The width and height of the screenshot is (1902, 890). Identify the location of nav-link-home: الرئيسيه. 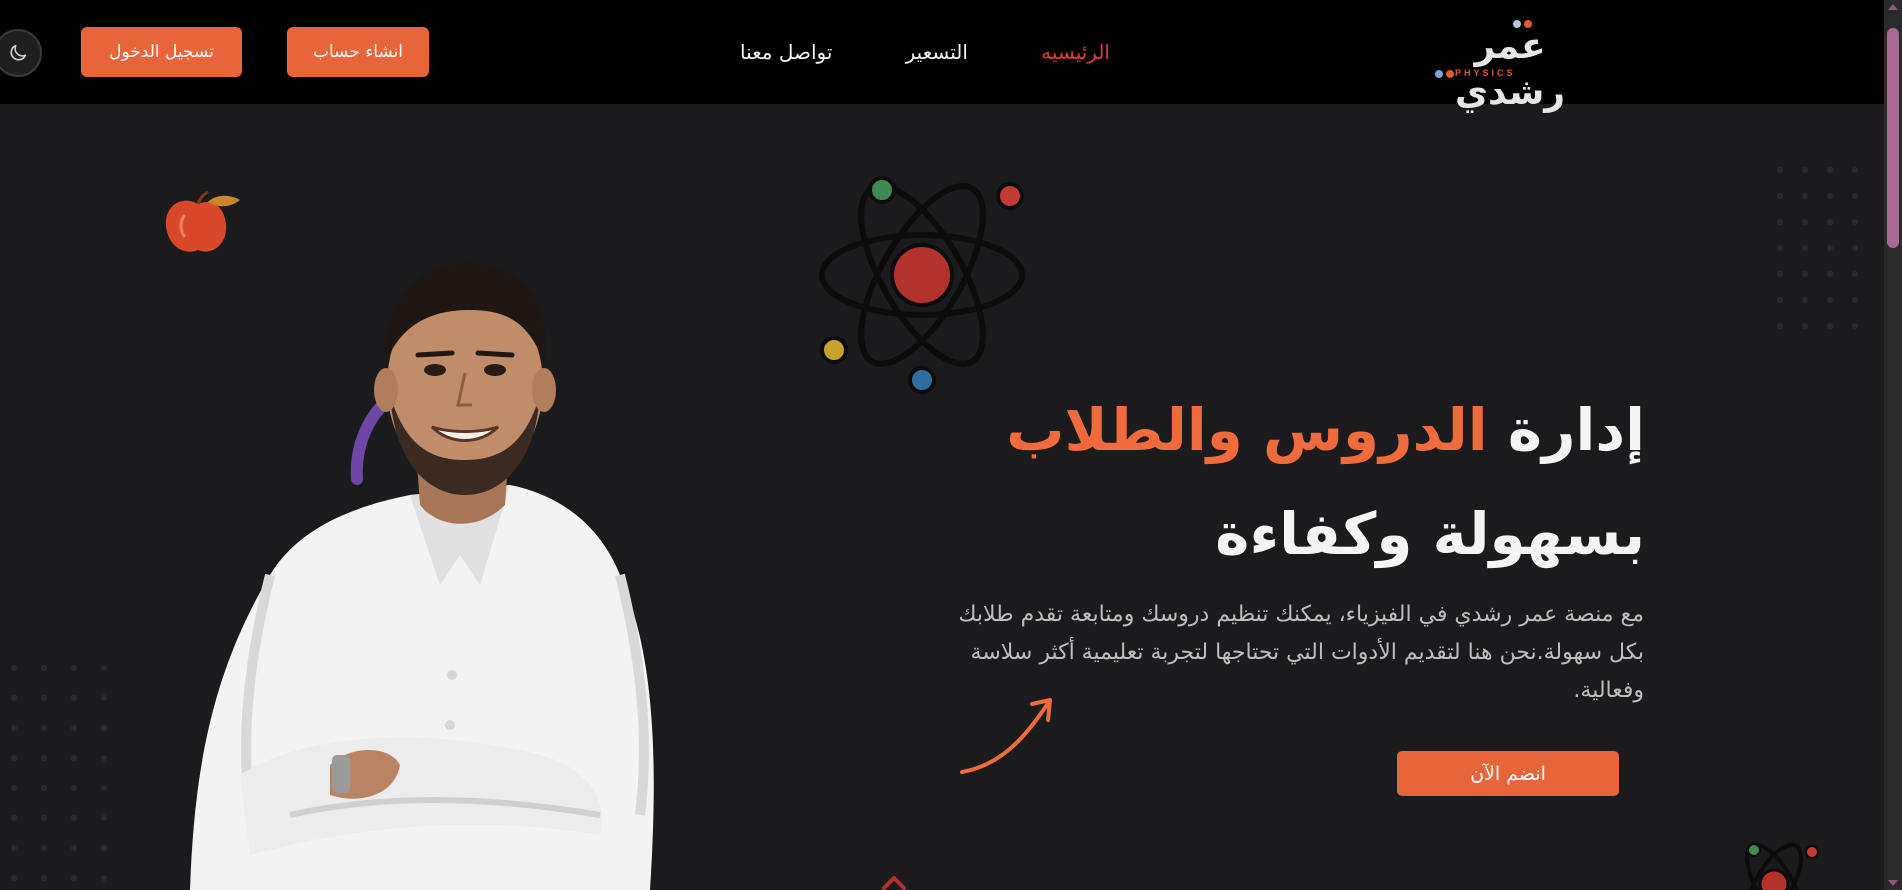
(1075, 52).